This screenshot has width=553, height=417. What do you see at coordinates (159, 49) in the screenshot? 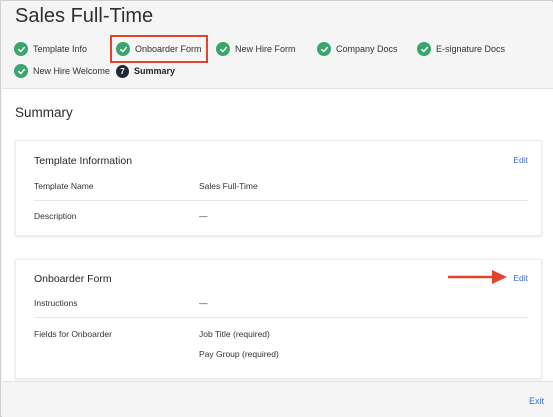
I see `annotation-highlight-box` at bounding box center [159, 49].